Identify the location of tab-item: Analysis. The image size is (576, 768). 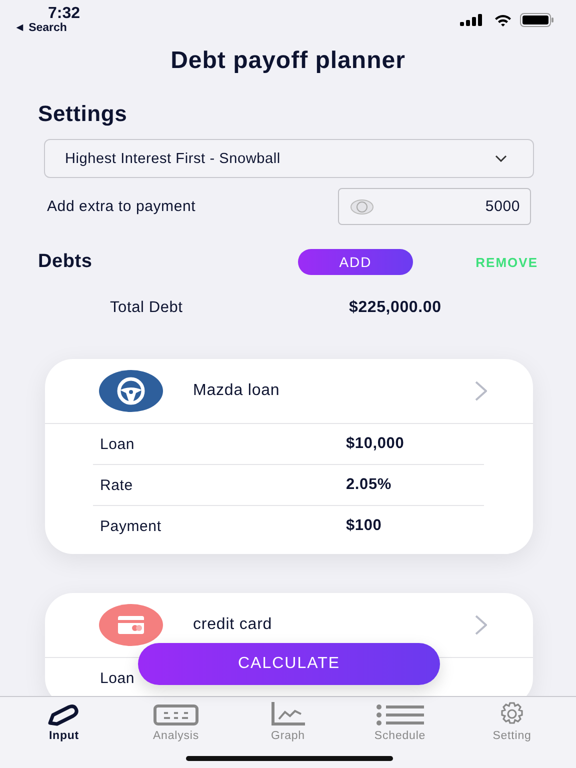
(176, 722).